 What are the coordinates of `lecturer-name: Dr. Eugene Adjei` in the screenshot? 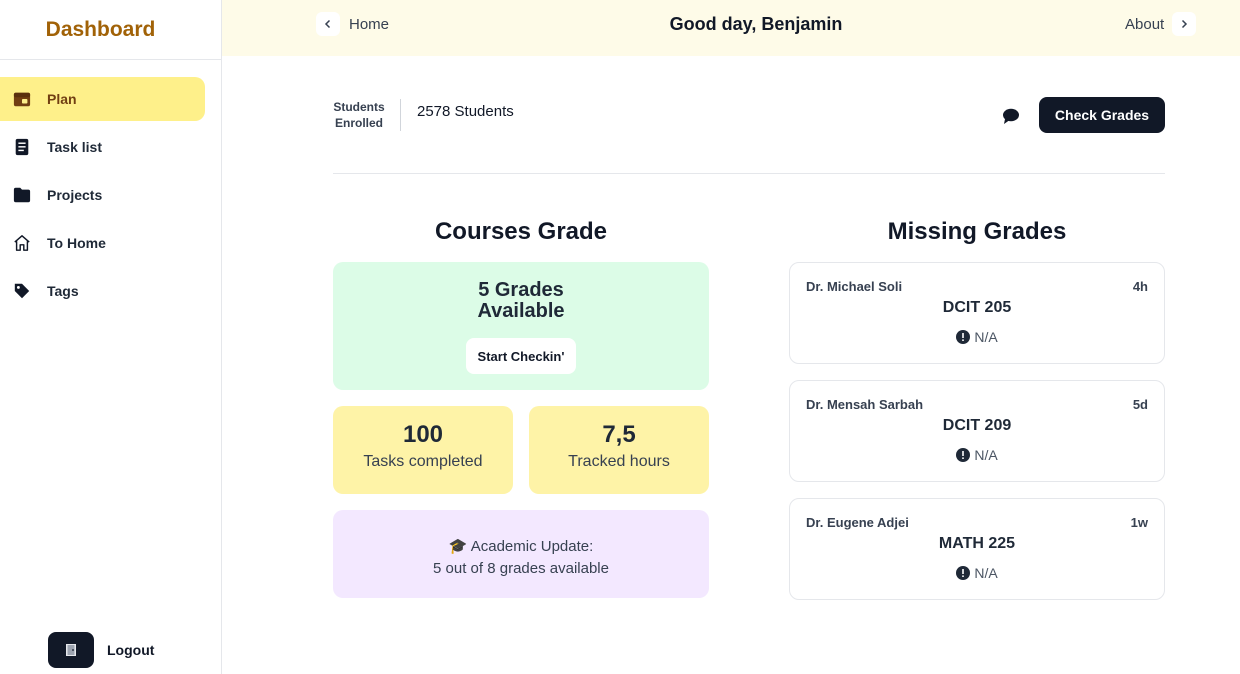 It's located at (857, 522).